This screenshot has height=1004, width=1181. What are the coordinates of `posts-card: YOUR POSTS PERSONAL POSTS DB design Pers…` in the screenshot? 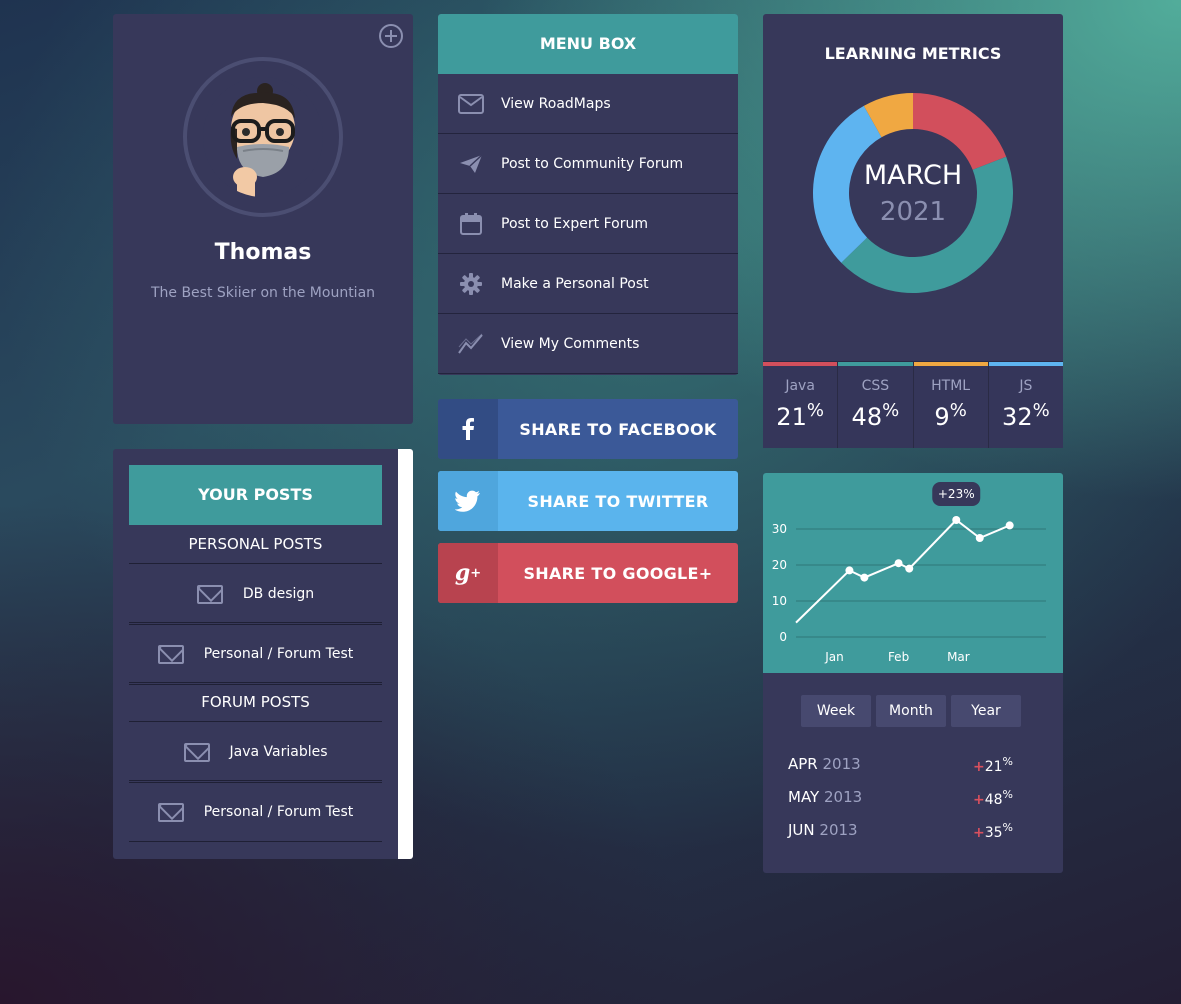 It's located at (263, 654).